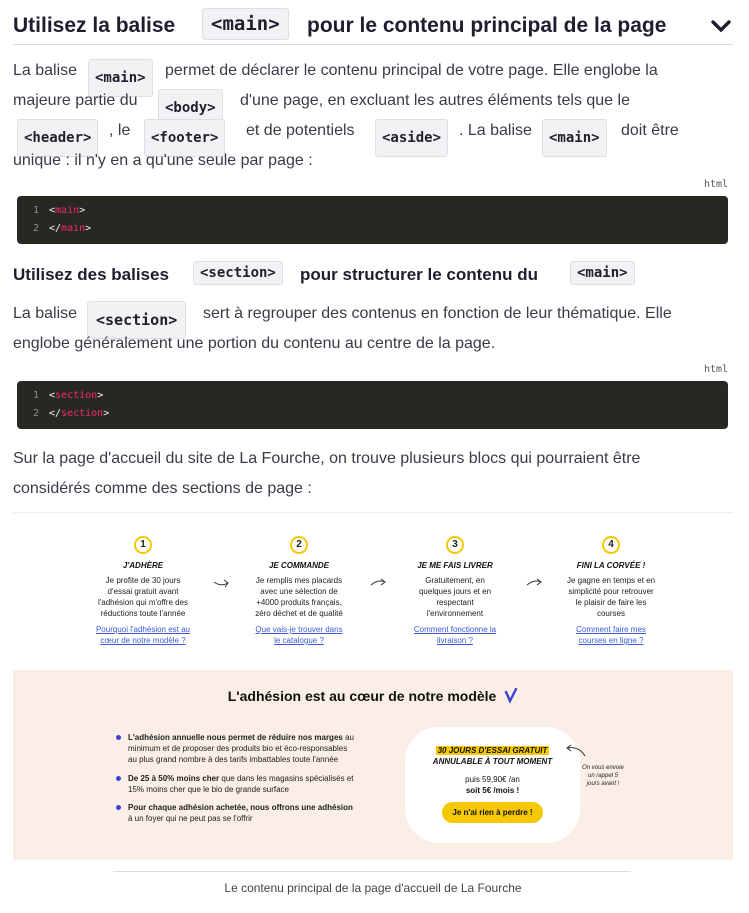  Describe the element at coordinates (91, 274) in the screenshot. I see `heading-text: Utilisez des balises` at that location.